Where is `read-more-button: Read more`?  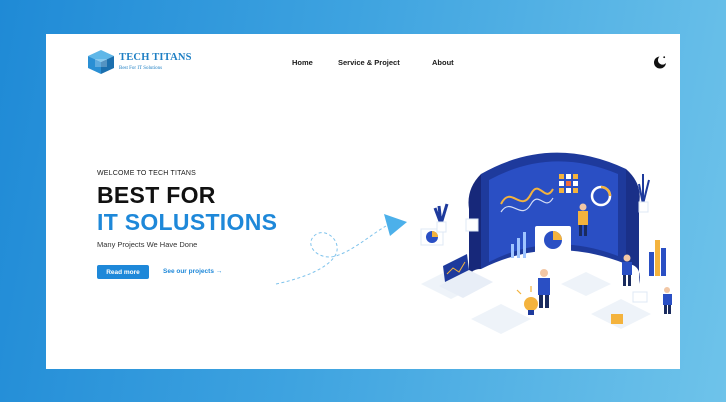
read-more-button: Read more is located at coordinates (123, 272).